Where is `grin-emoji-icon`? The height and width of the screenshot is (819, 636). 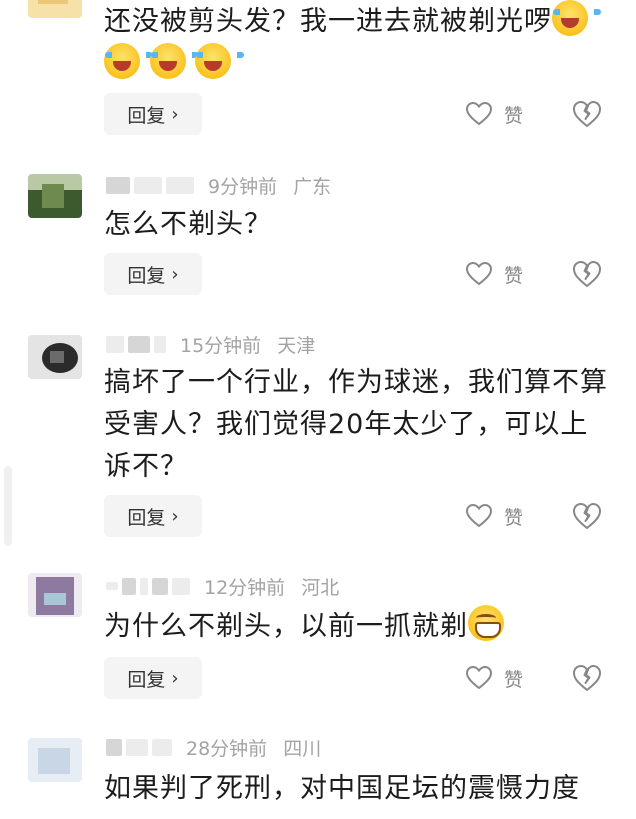 grin-emoji-icon is located at coordinates (486, 623).